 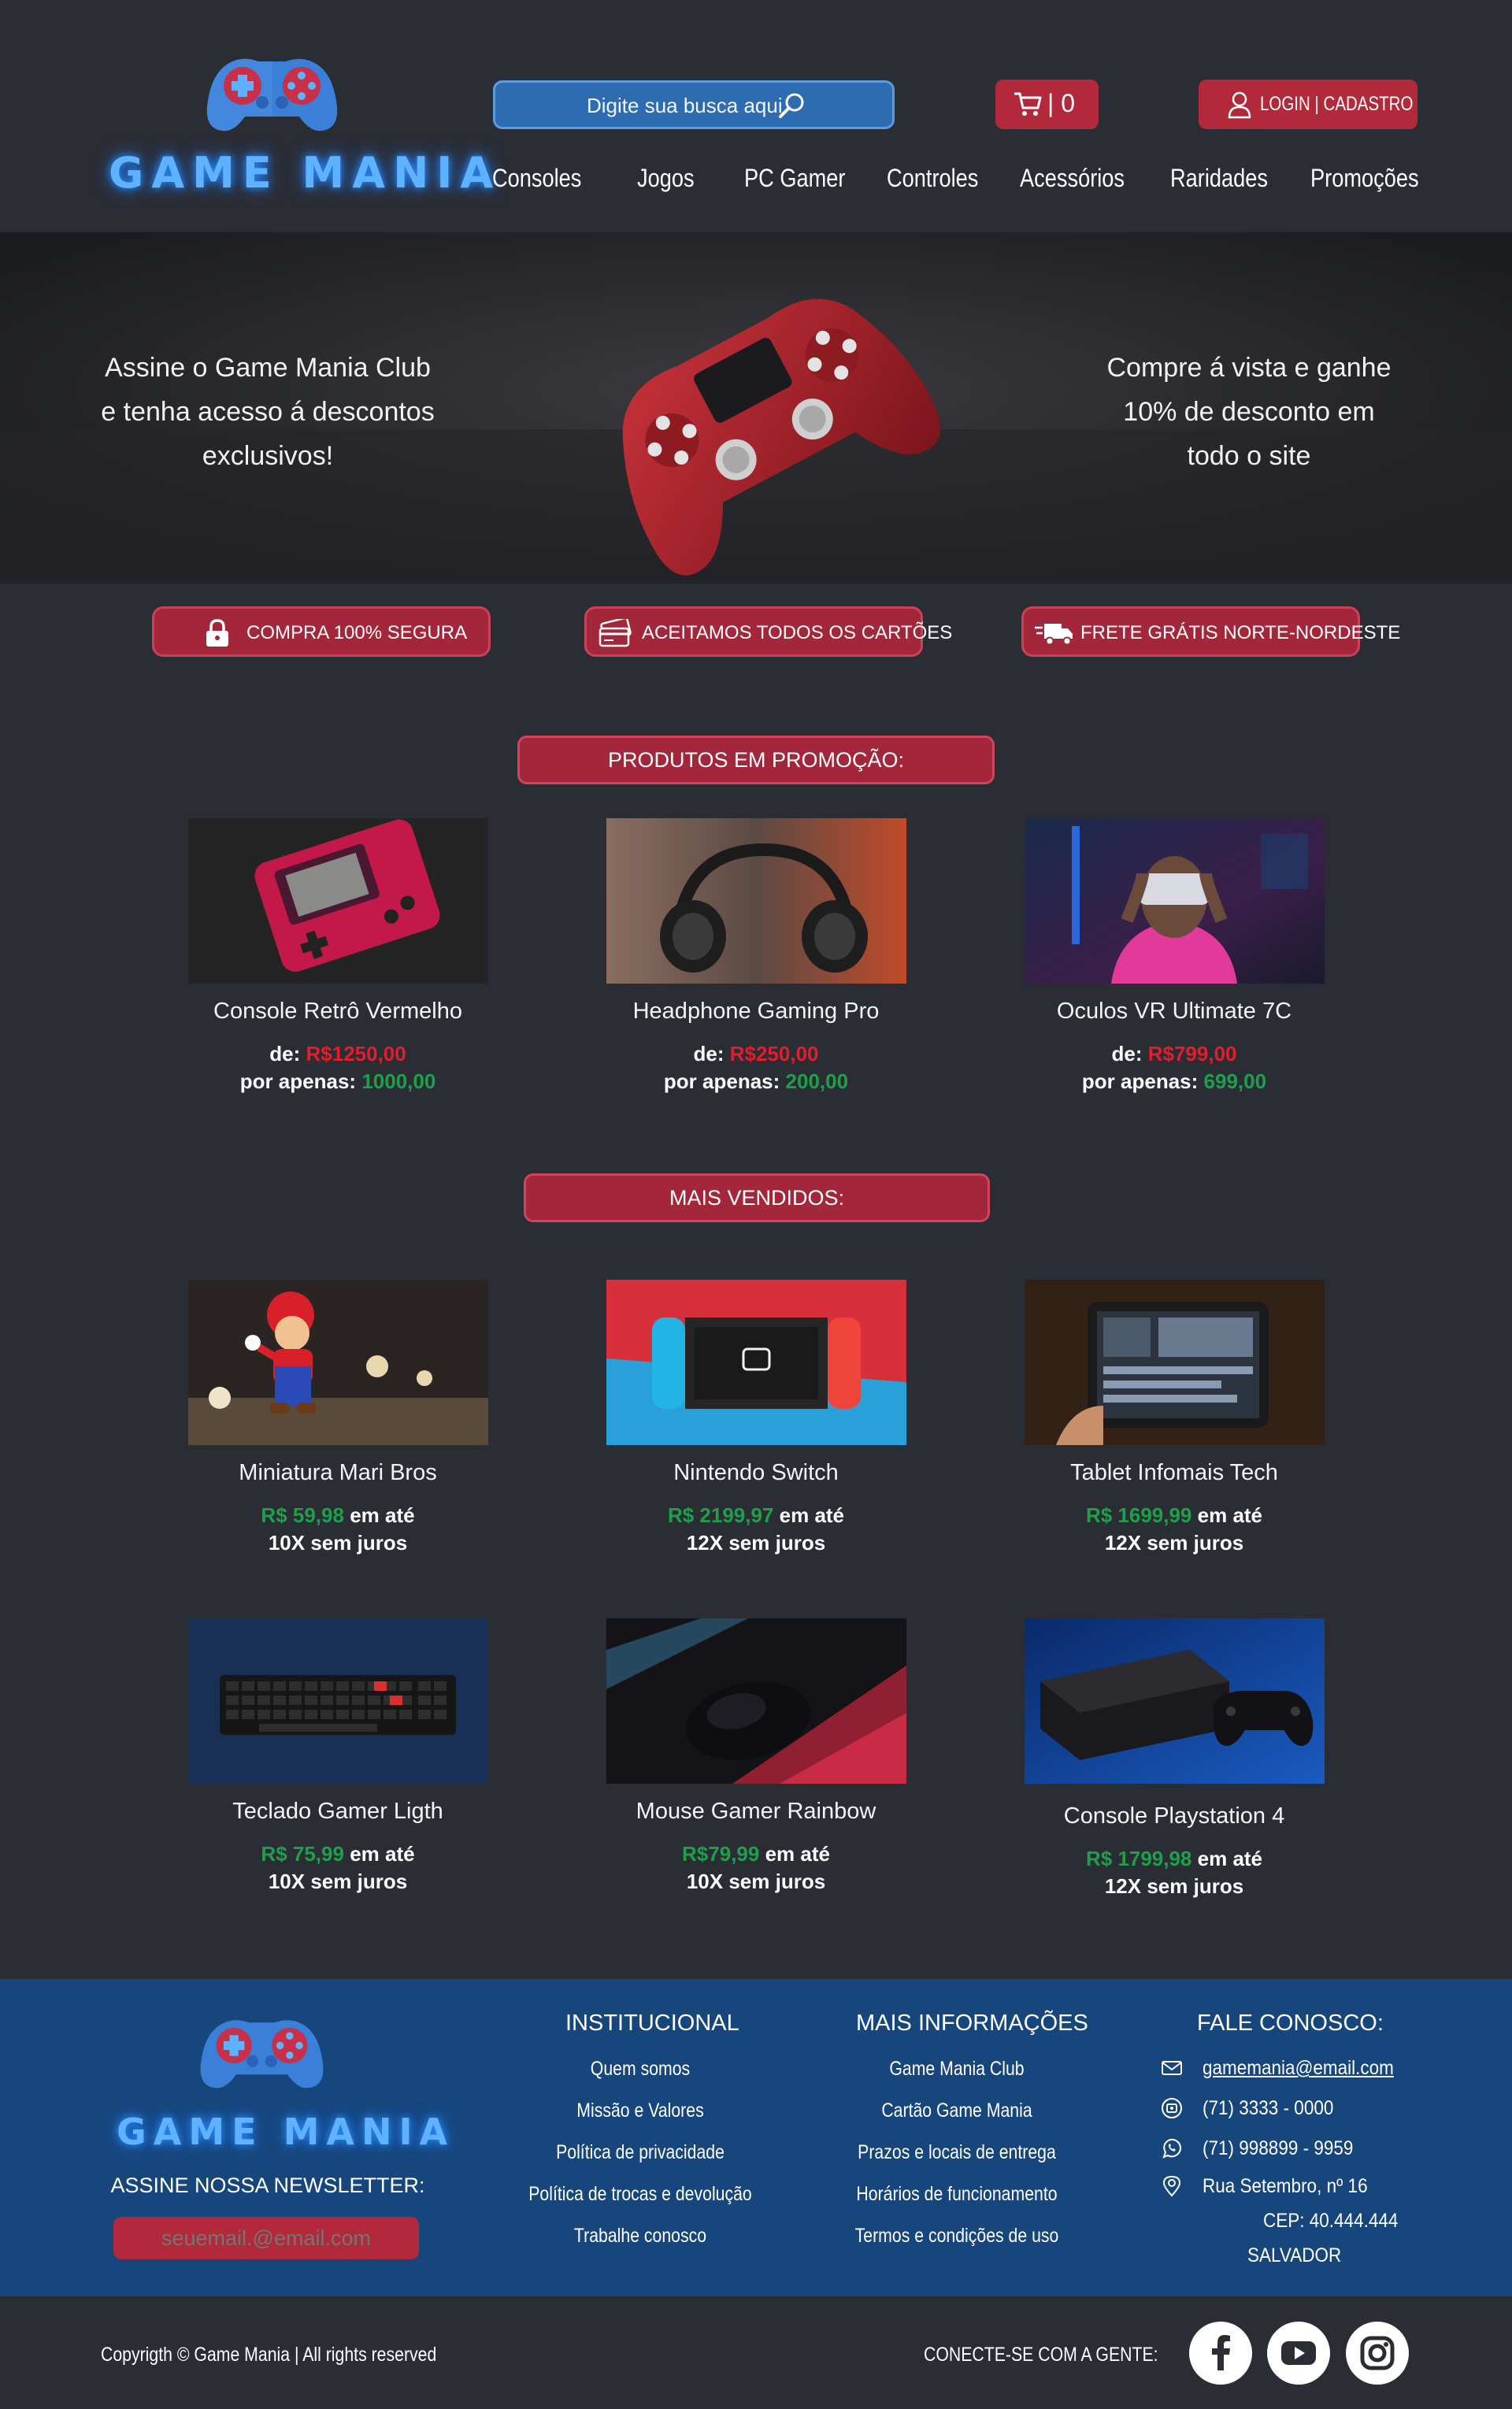 What do you see at coordinates (267, 2185) in the screenshot?
I see `newsletter-title: ASSINE NOSSA NEWSLETTER:` at bounding box center [267, 2185].